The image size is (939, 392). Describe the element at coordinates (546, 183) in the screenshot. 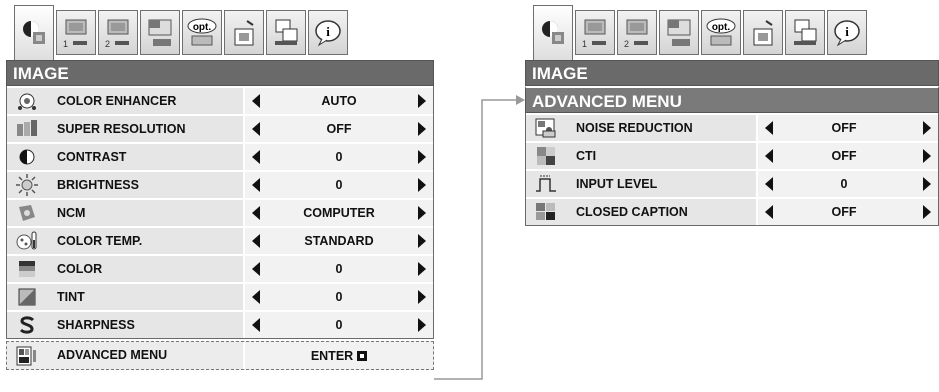

I see `input-level-icon` at that location.